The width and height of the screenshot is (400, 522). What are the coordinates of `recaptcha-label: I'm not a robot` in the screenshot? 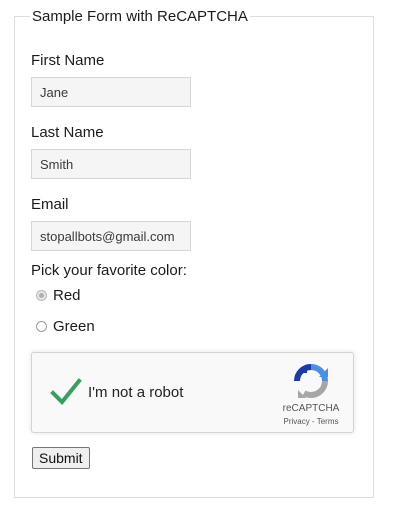 It's located at (136, 392).